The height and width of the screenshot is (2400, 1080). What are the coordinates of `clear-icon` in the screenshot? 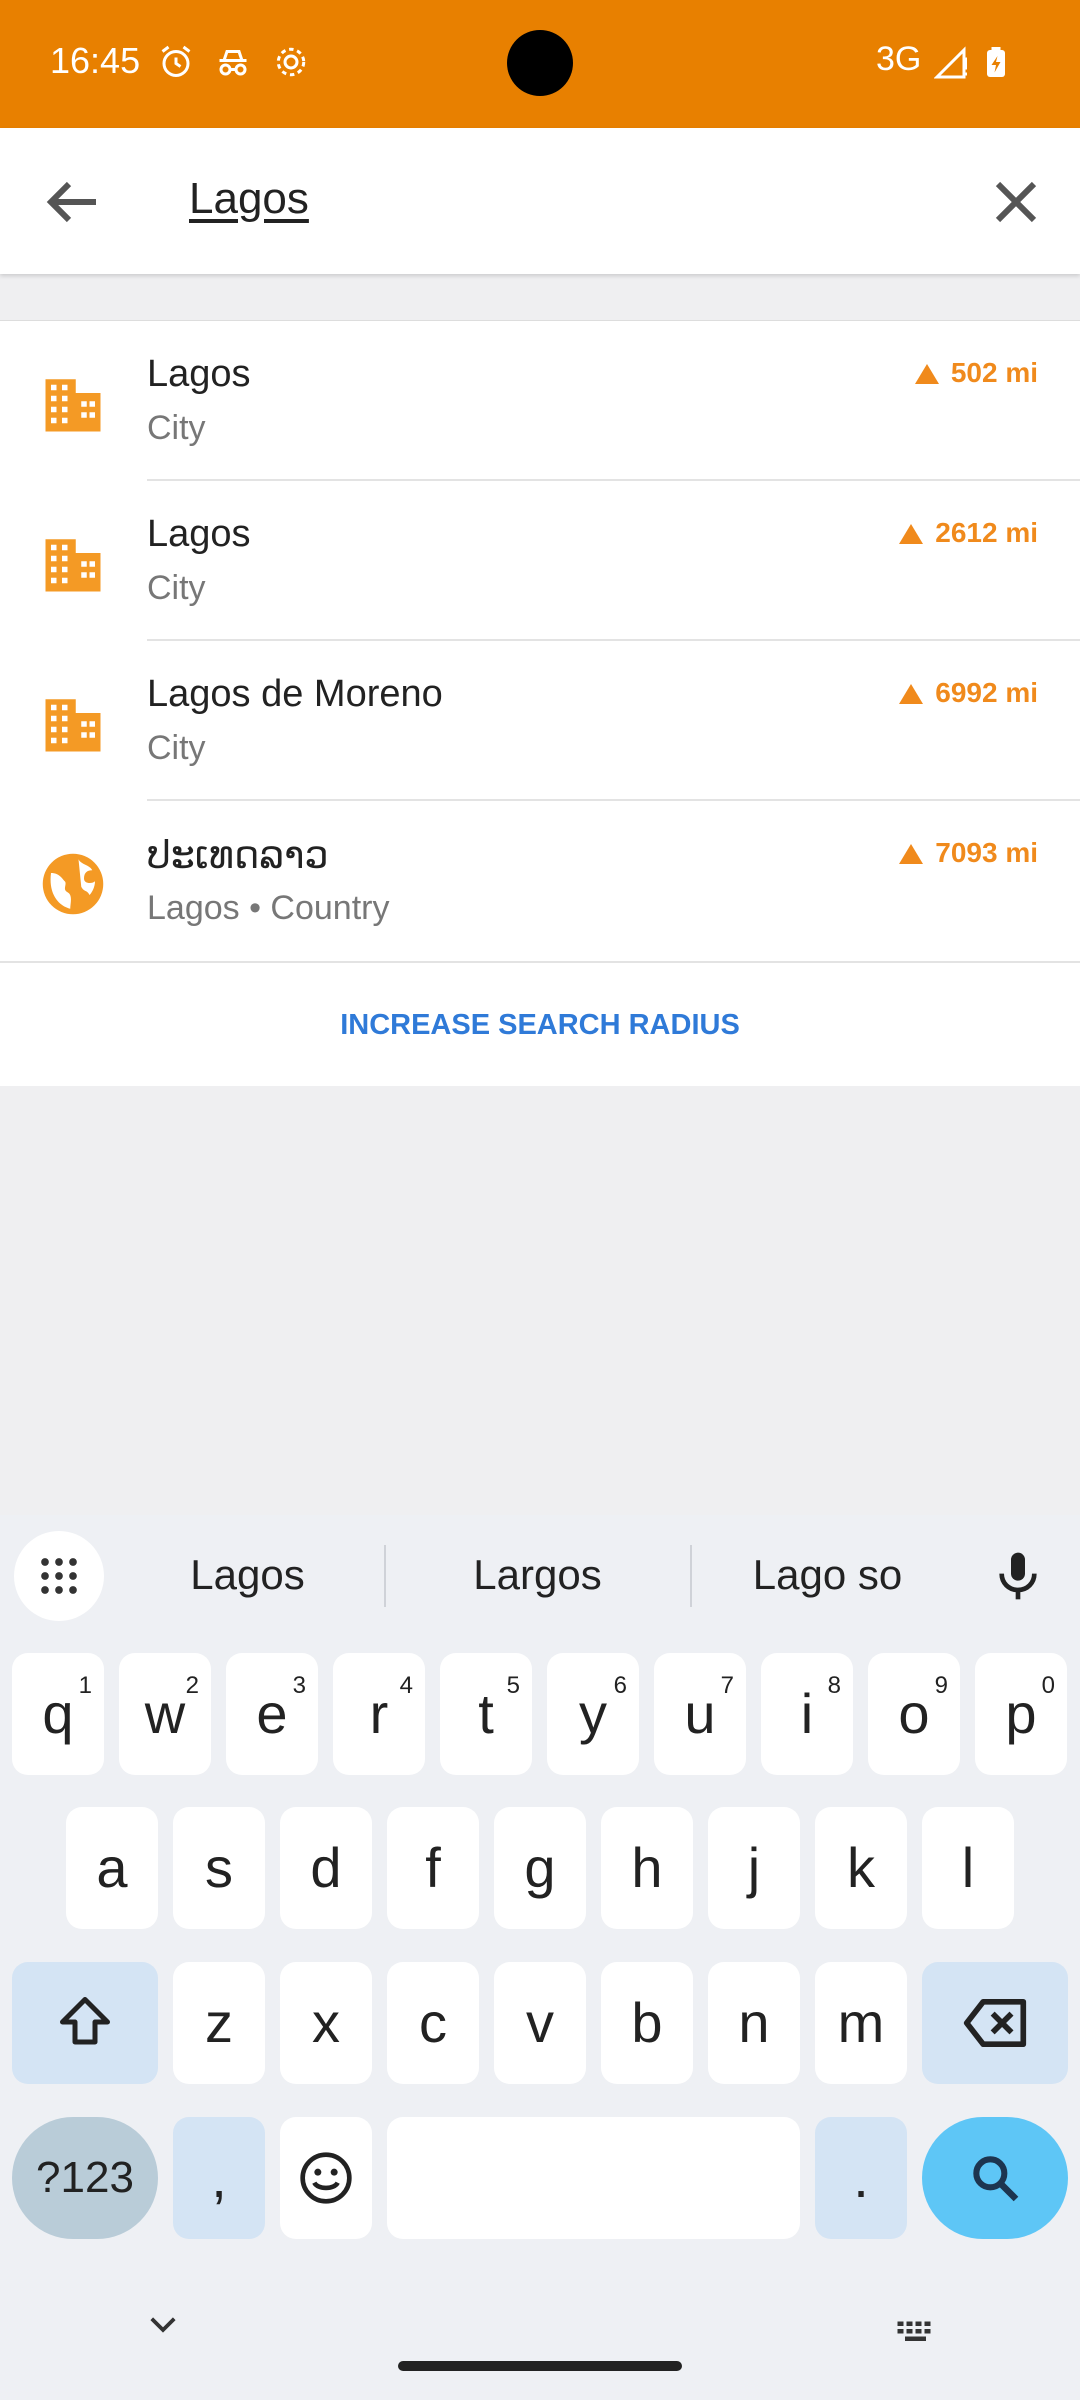 It's located at (1016, 202).